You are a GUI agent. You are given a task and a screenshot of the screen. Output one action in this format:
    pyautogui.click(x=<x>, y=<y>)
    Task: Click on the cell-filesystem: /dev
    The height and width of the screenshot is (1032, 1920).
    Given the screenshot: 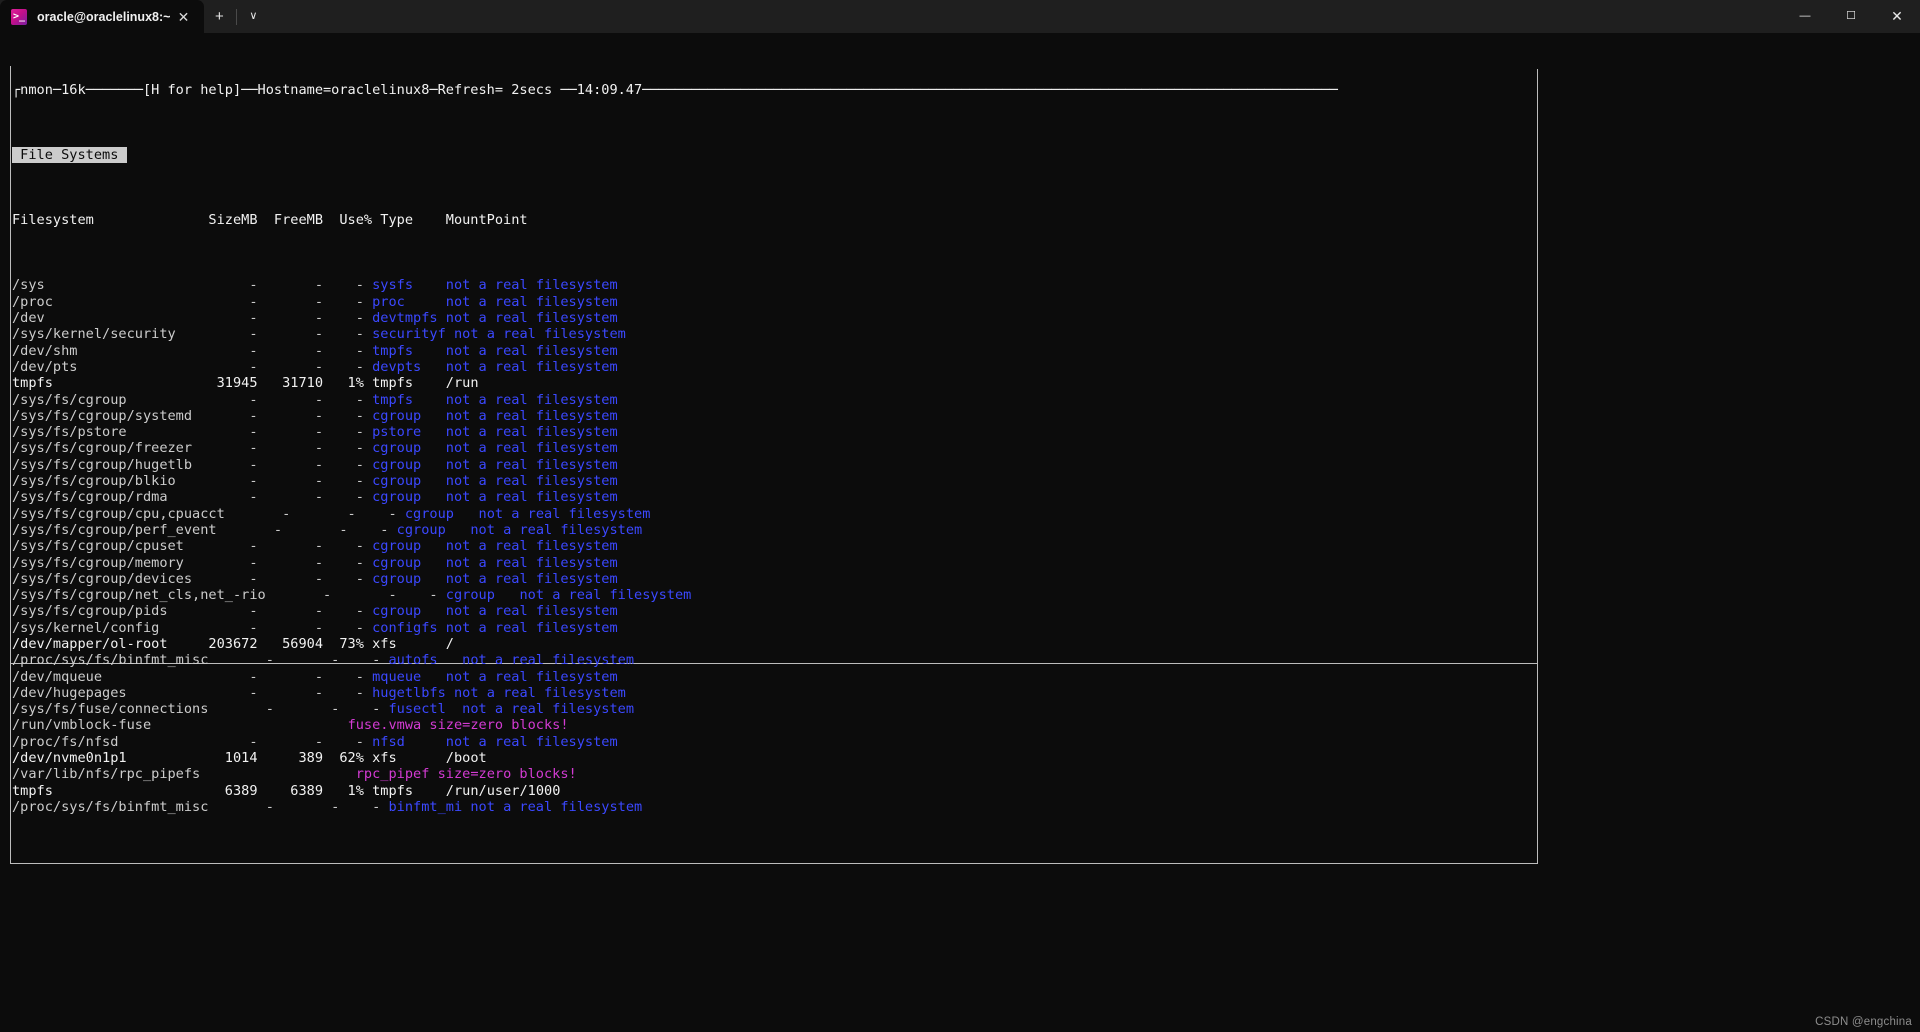 What is the action you would take?
    pyautogui.click(x=102, y=318)
    